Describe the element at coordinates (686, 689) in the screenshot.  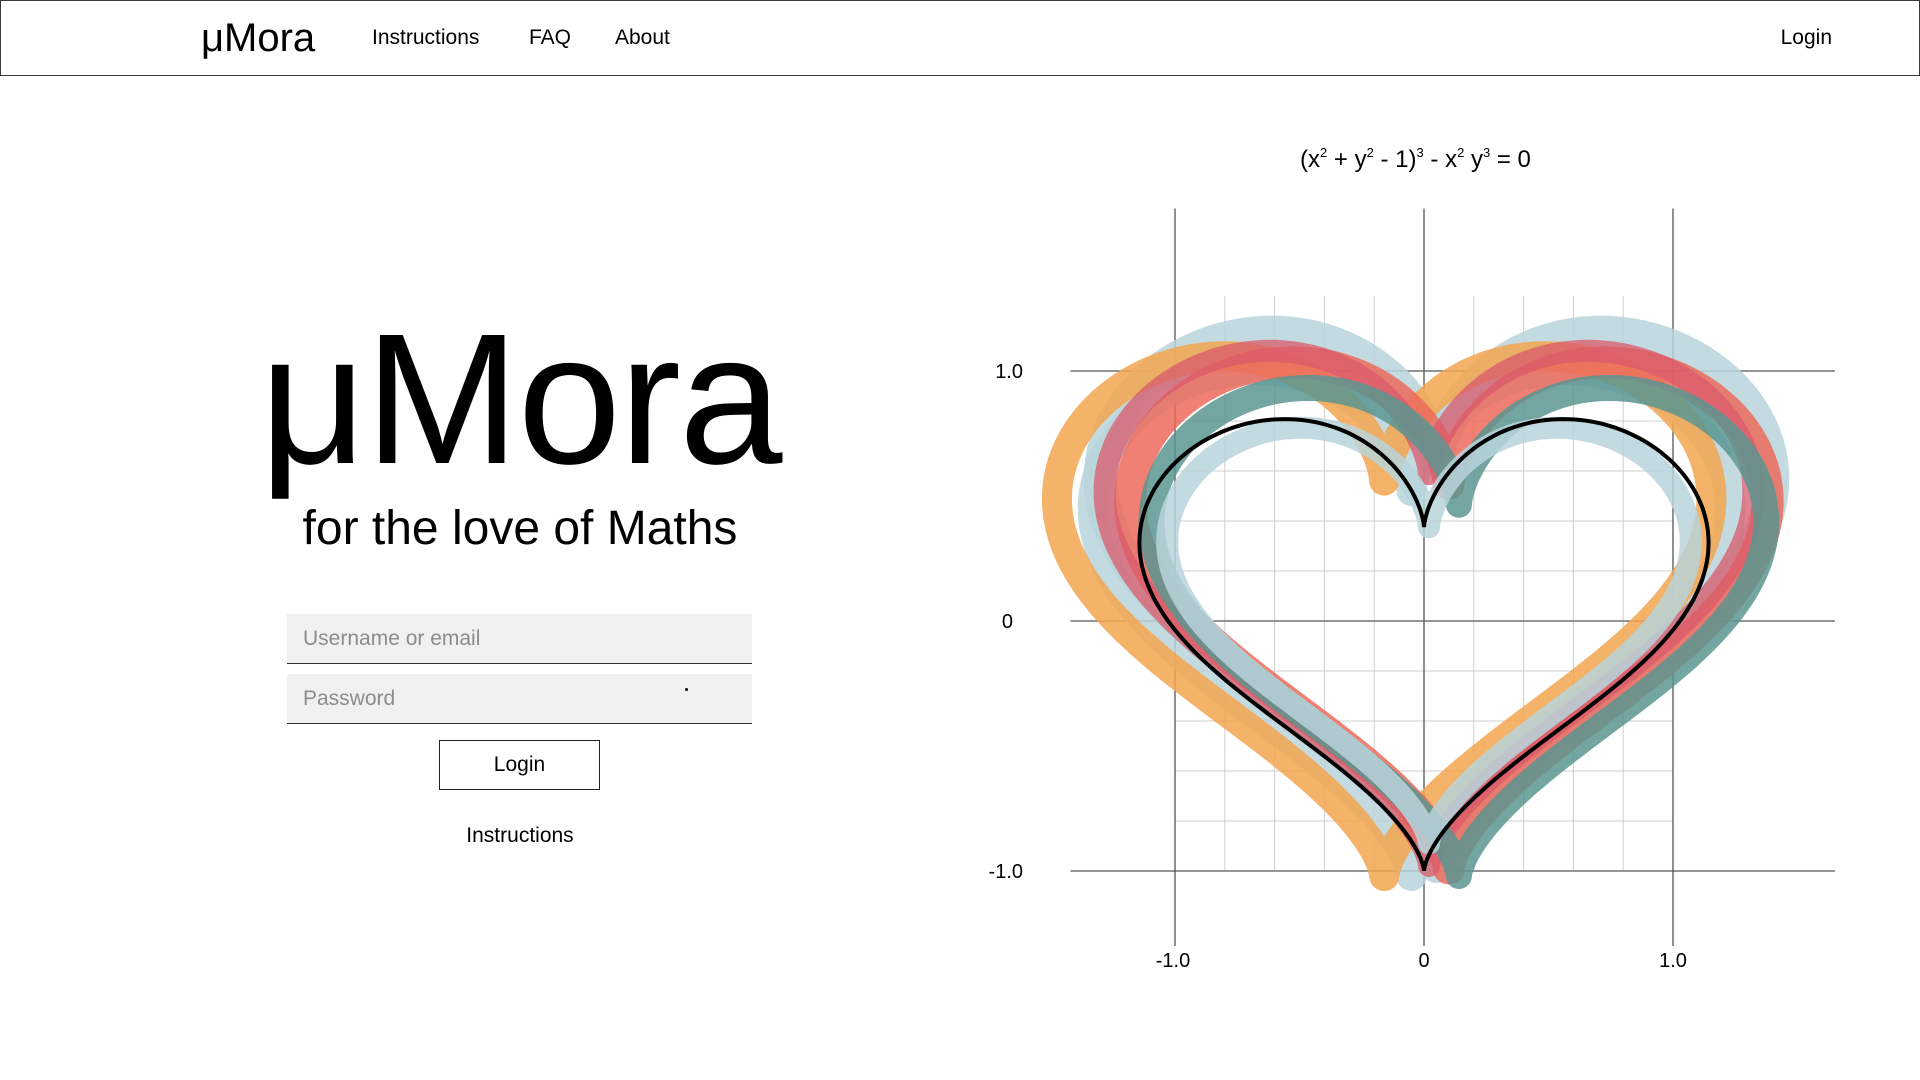
I see `mouse-cursor-dot` at that location.